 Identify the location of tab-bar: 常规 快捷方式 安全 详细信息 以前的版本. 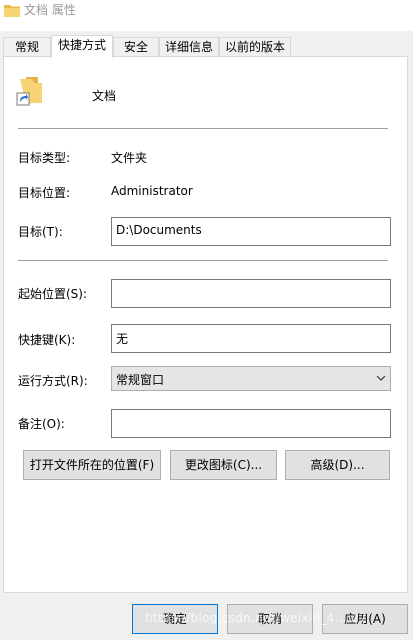
(206, 46).